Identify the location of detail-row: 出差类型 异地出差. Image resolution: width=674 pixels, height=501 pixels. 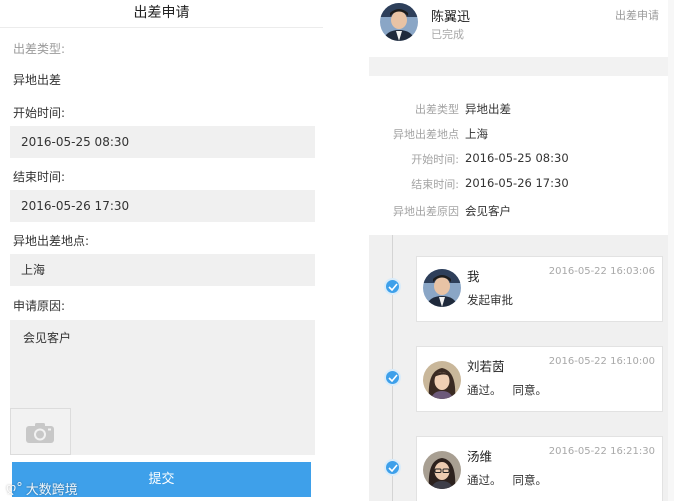
(518, 110).